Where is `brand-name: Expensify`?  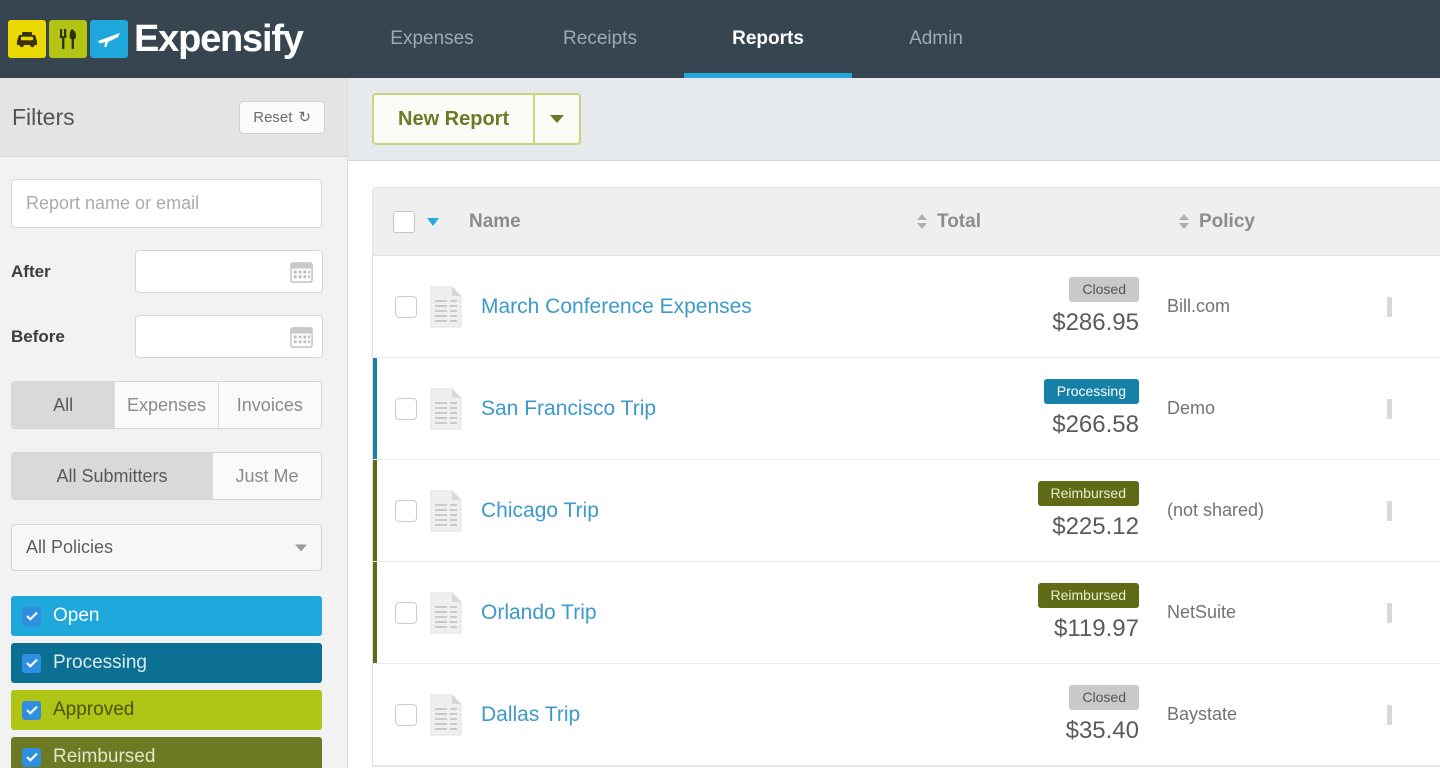 brand-name: Expensify is located at coordinates (219, 39).